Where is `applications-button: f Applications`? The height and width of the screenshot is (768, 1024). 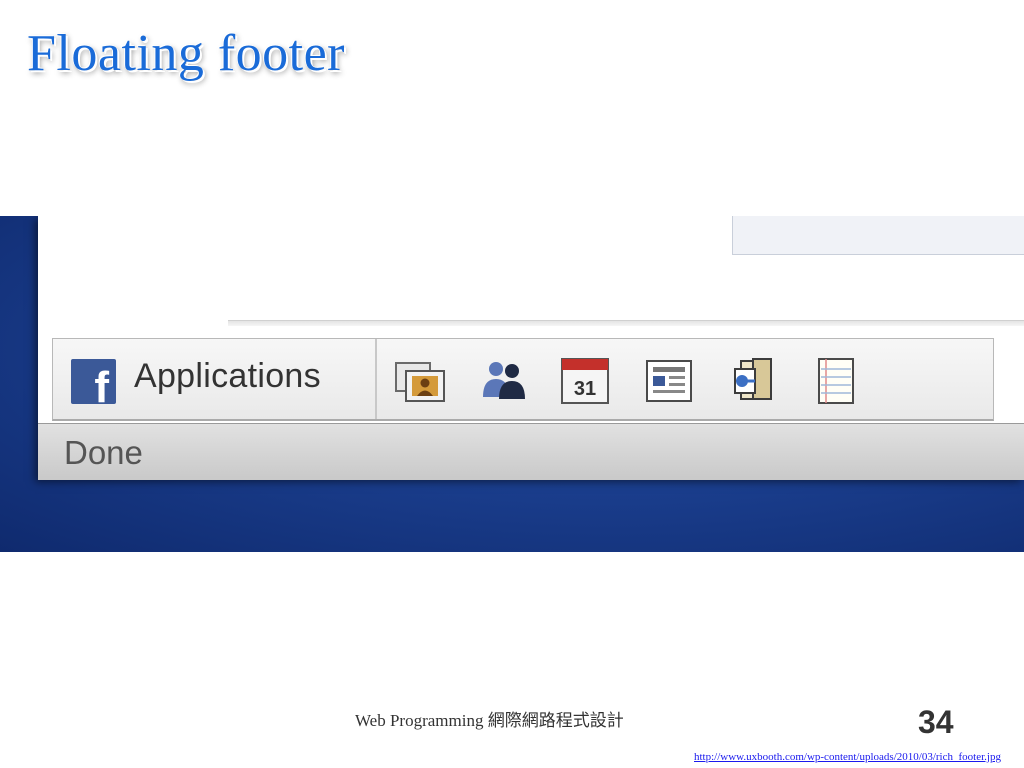
applications-button: f Applications is located at coordinates (215, 379).